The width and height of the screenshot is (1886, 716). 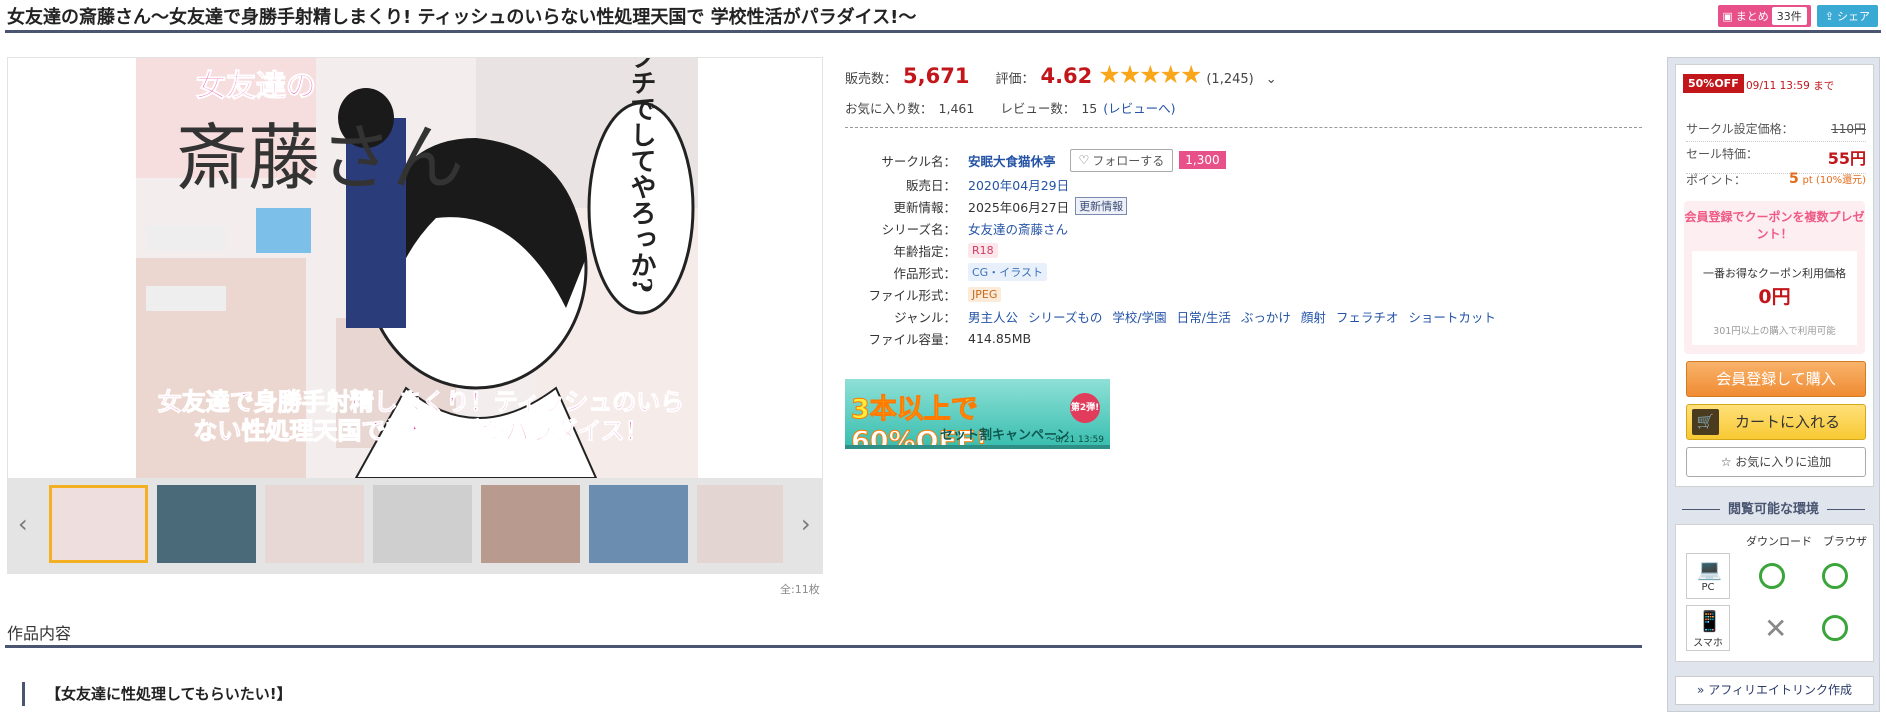 What do you see at coordinates (1834, 180) in the screenshot?
I see `point-unit: pt (10%還元)` at bounding box center [1834, 180].